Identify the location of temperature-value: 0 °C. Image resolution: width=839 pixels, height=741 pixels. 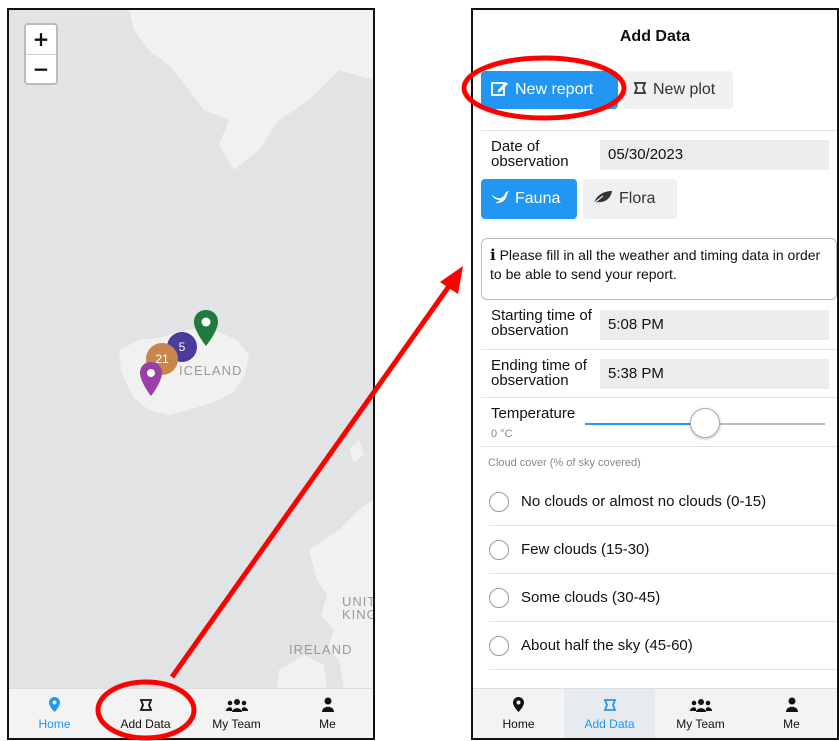
(502, 434).